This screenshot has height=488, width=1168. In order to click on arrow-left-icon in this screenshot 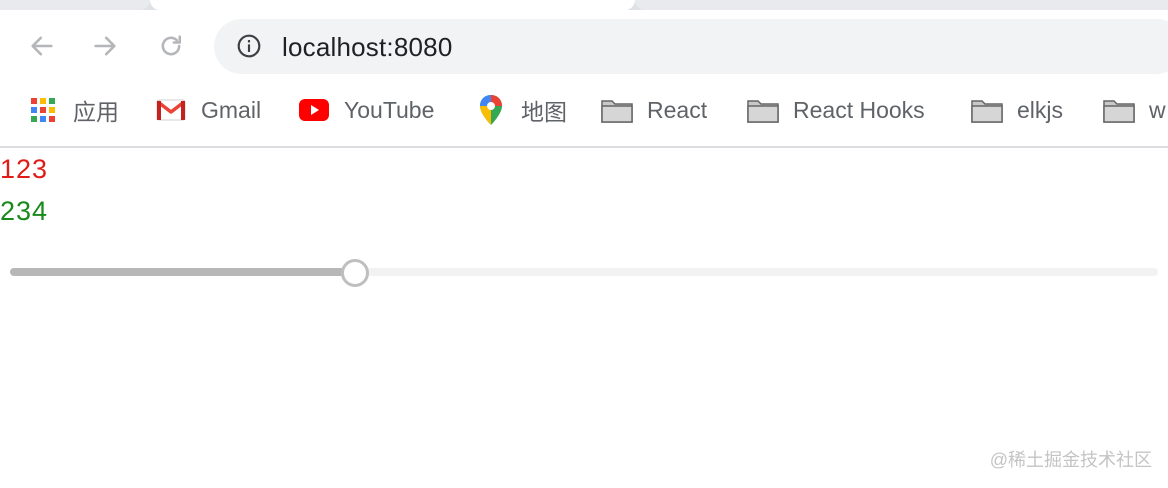, I will do `click(42, 46)`.